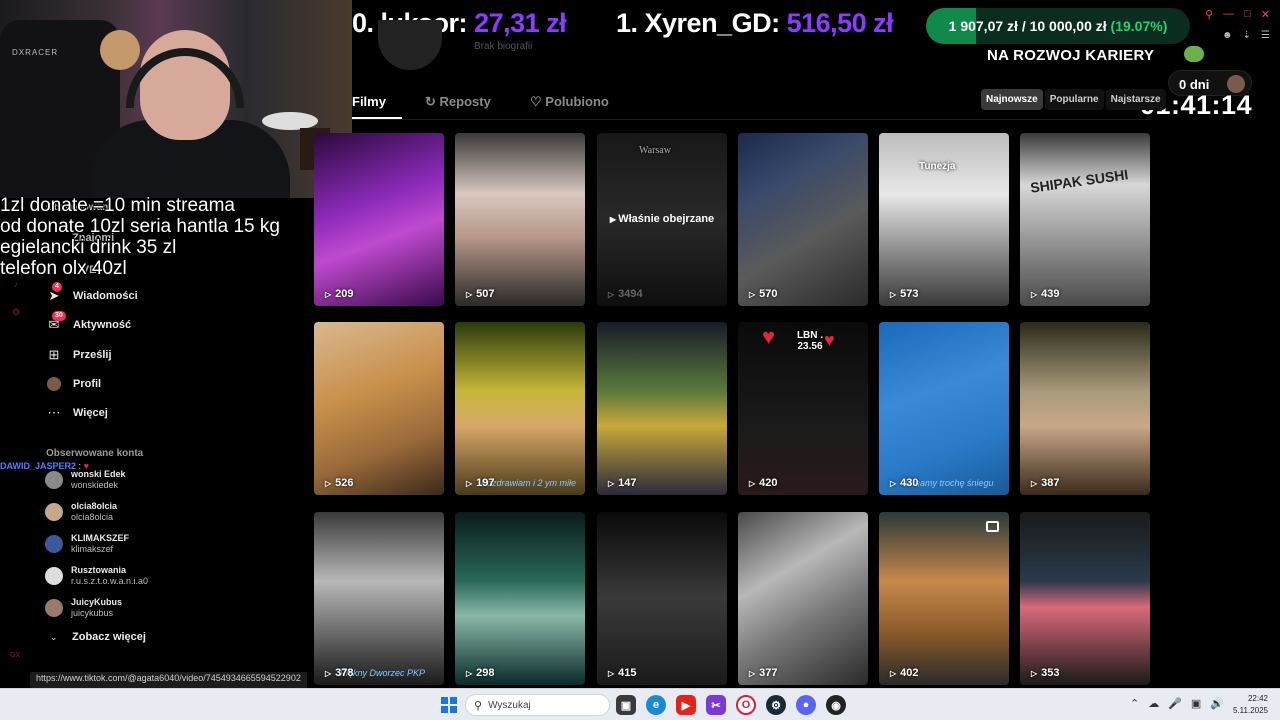  I want to click on video-card: Tunezja ▷ 573, so click(944, 219).